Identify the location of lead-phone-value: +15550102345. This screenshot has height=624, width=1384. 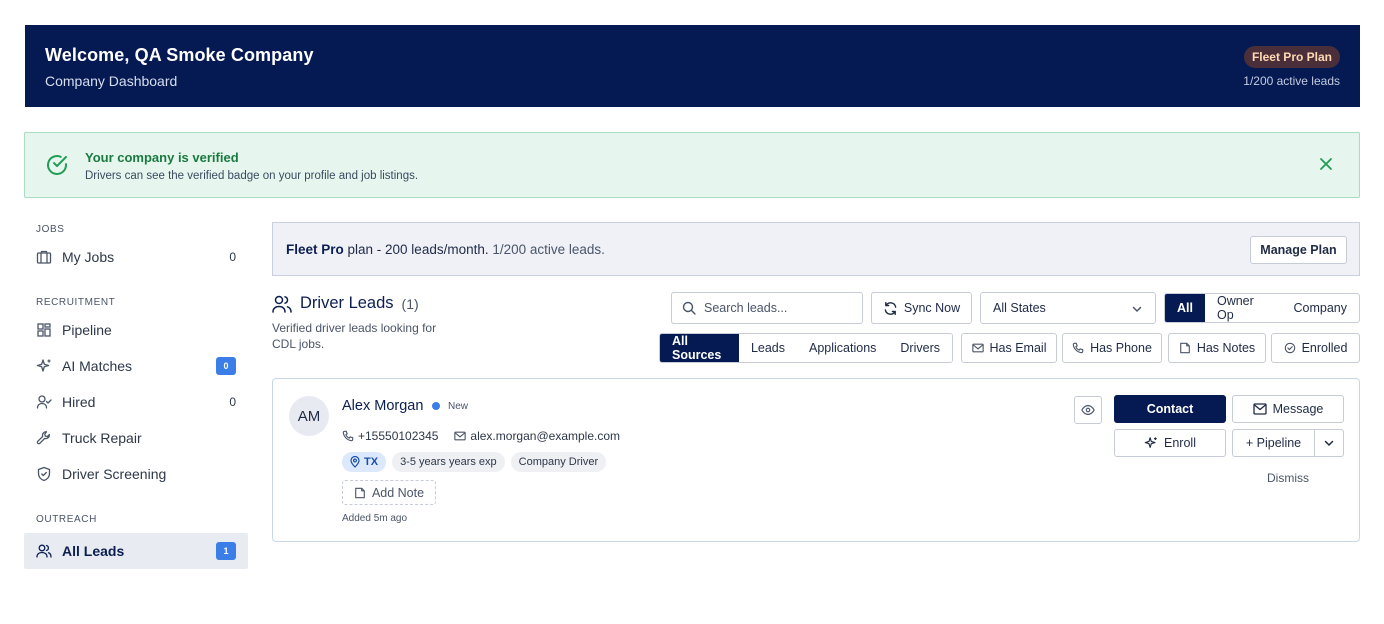
(398, 436).